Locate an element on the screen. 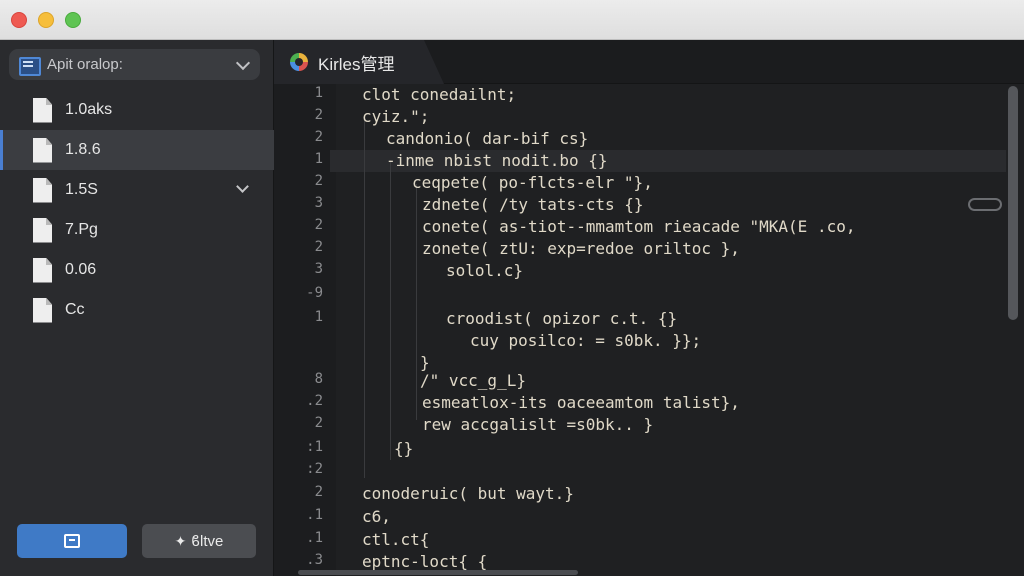 The image size is (1024, 576). code-line: cuy posilco: = s0bk. }}; is located at coordinates (586, 340).